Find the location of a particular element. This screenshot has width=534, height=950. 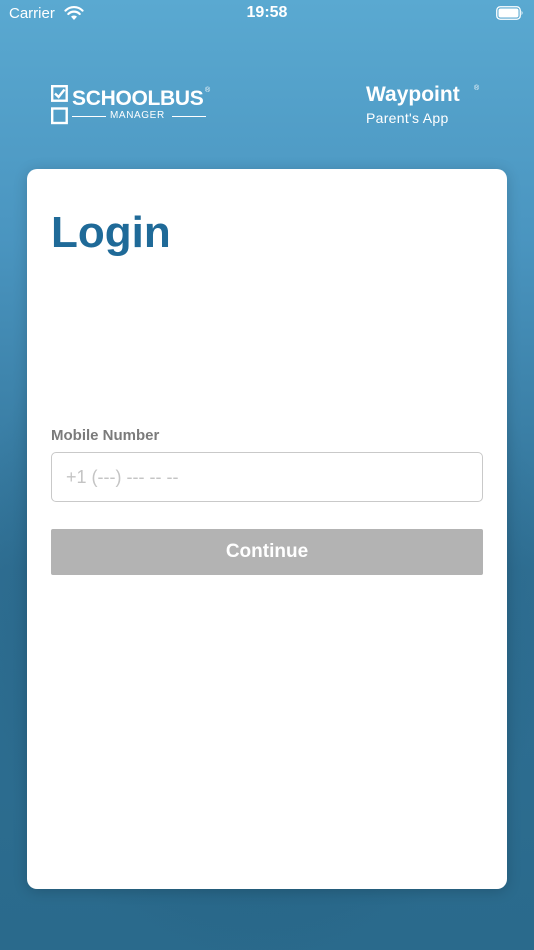

logo-waypoint-text: Waypoint is located at coordinates (413, 94).